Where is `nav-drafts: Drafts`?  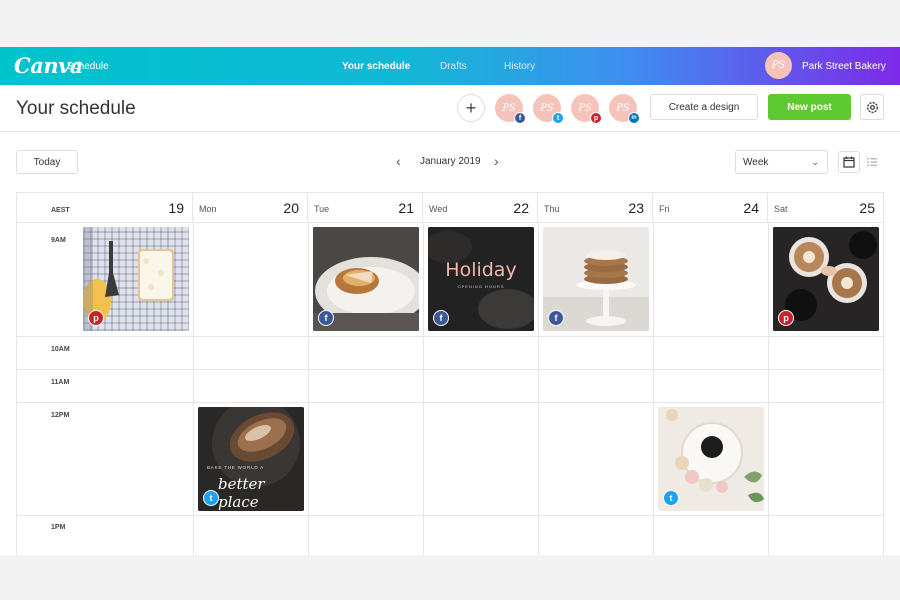
nav-drafts: Drafts is located at coordinates (453, 66).